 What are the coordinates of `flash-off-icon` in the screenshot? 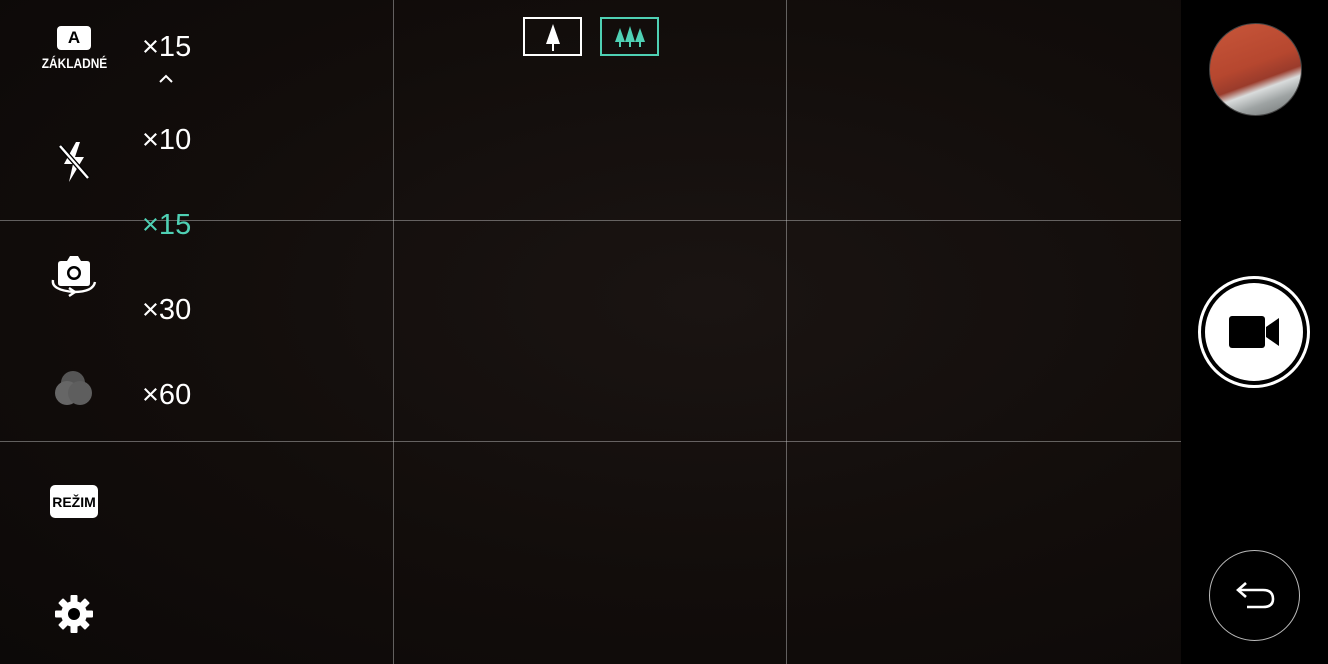 It's located at (74, 162).